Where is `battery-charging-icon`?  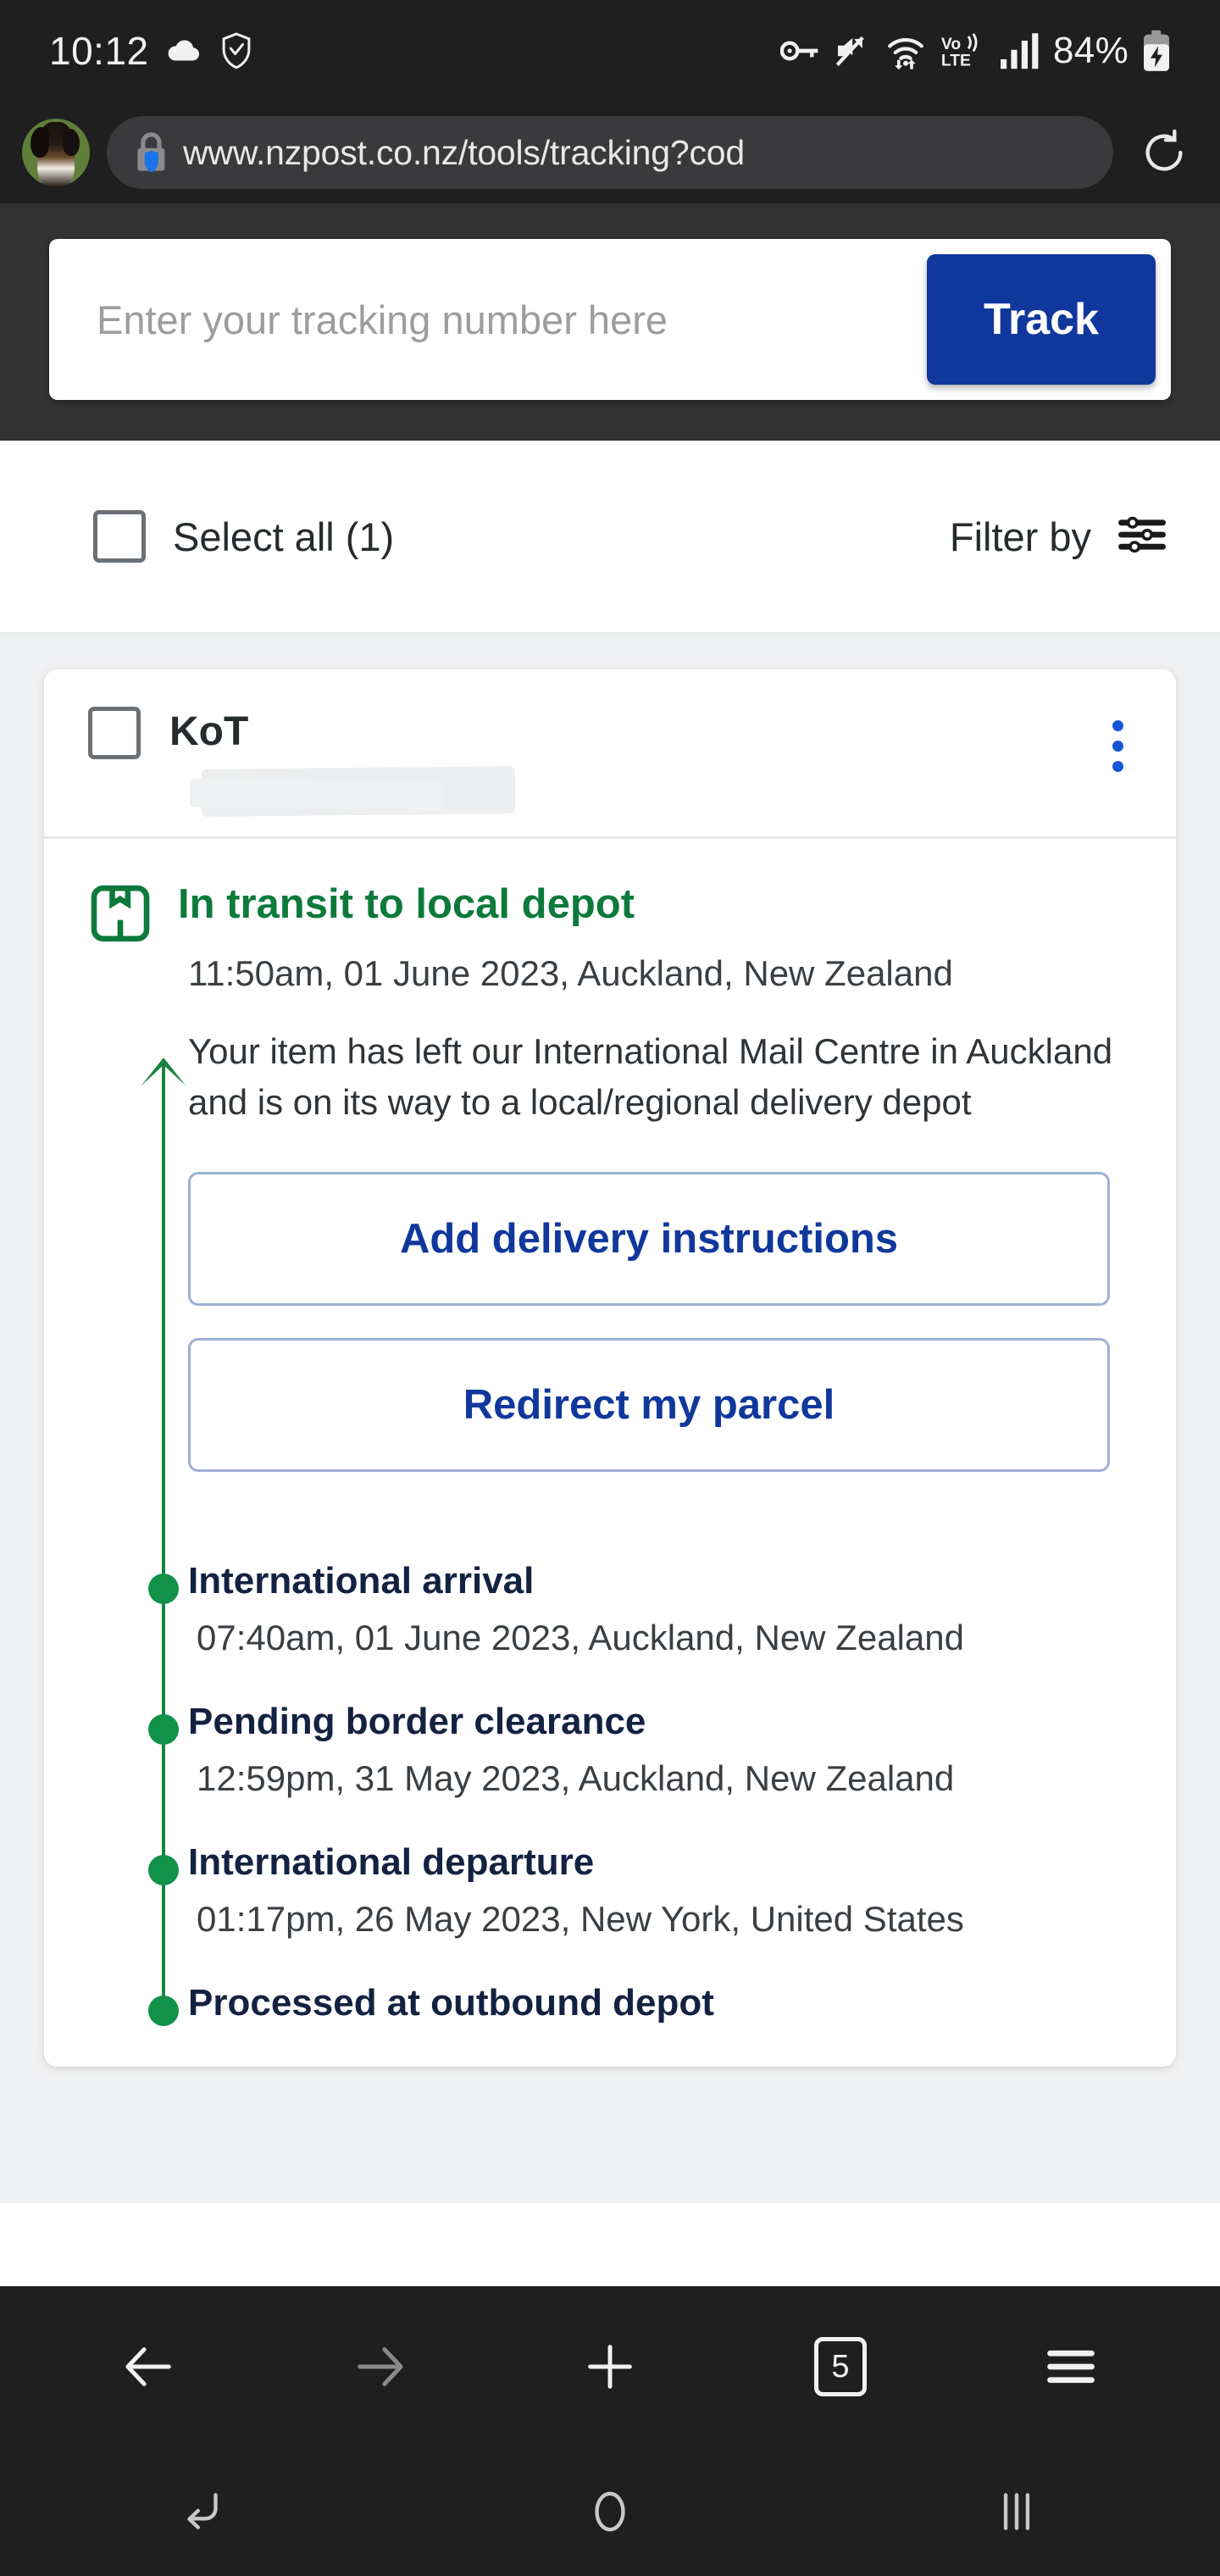 battery-charging-icon is located at coordinates (1156, 51).